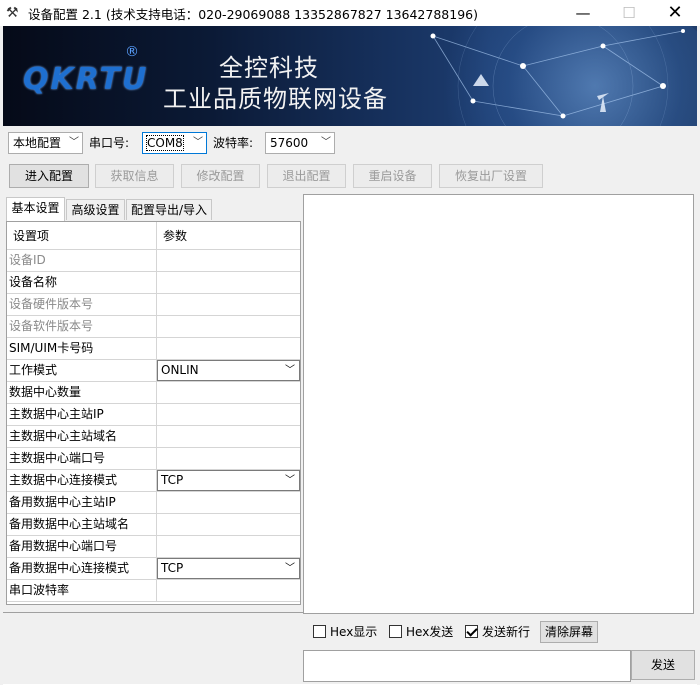 The width and height of the screenshot is (700, 685). Describe the element at coordinates (82, 546) in the screenshot. I see `row-label: 备用数据中心端口号` at that location.